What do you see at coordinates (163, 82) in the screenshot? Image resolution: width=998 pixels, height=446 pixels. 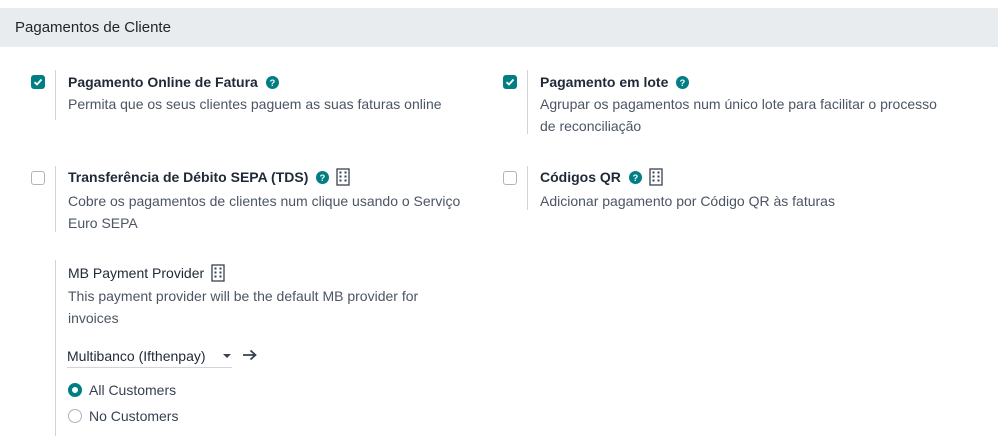 I see `online-invoice-title: Pagamento Online de Fatura` at bounding box center [163, 82].